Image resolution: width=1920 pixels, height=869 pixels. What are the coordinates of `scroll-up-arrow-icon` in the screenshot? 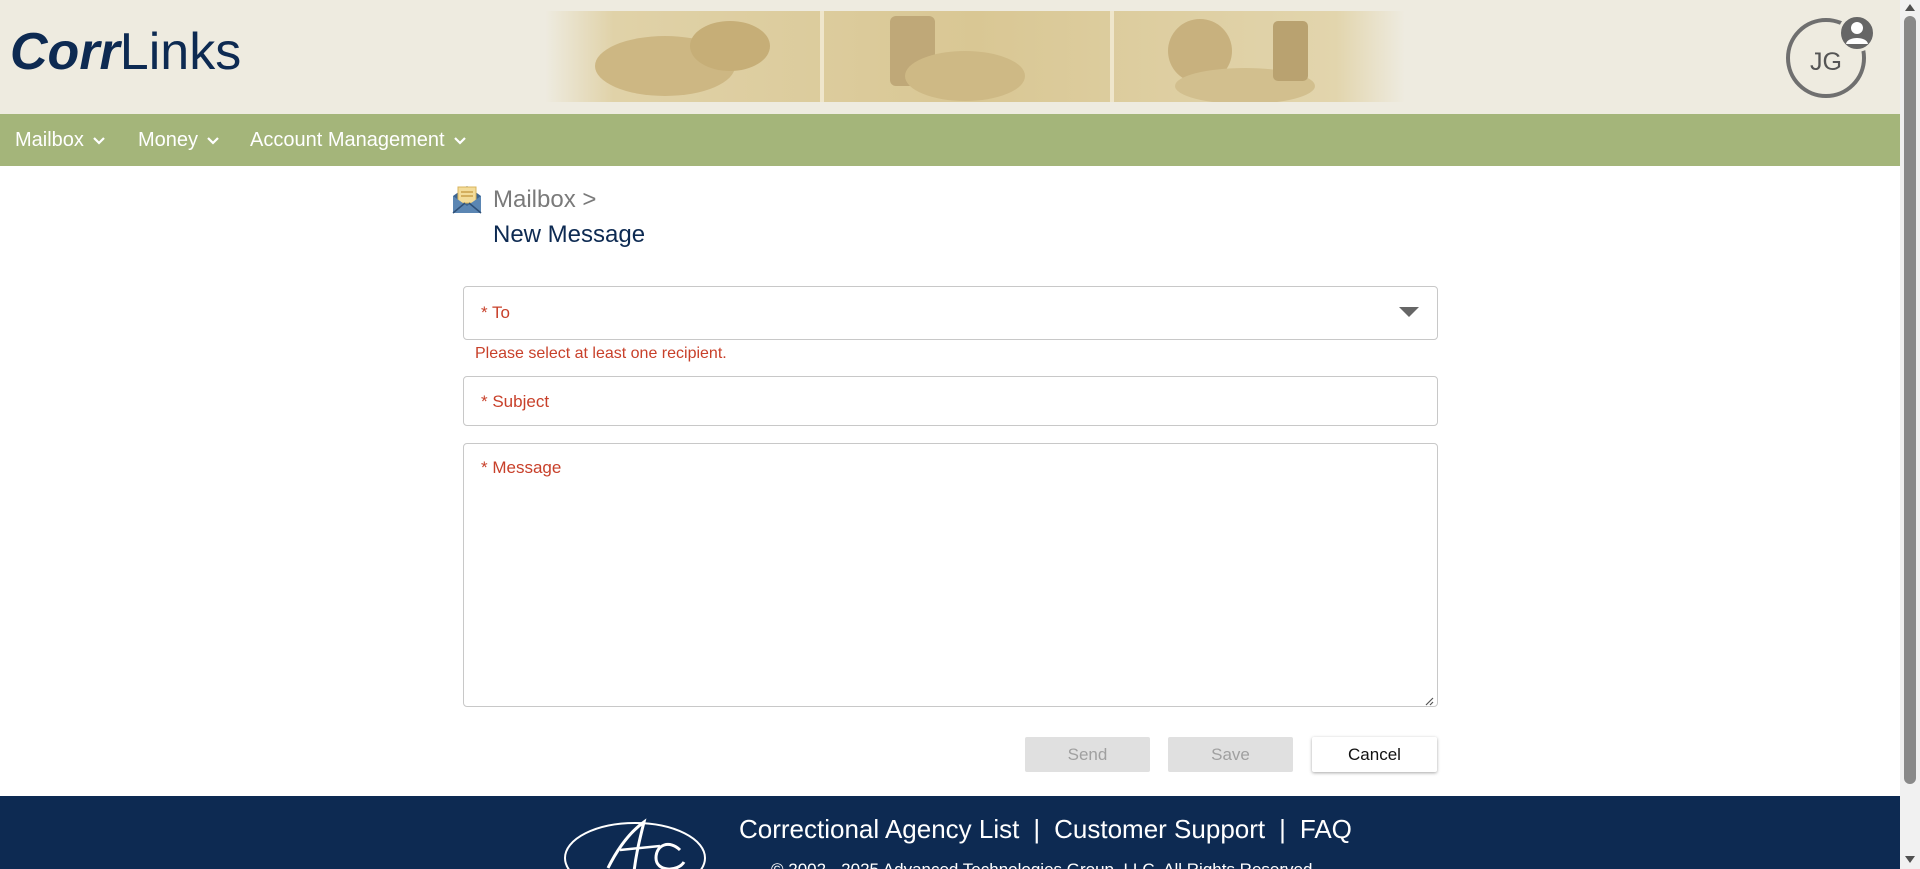 It's located at (1910, 7).